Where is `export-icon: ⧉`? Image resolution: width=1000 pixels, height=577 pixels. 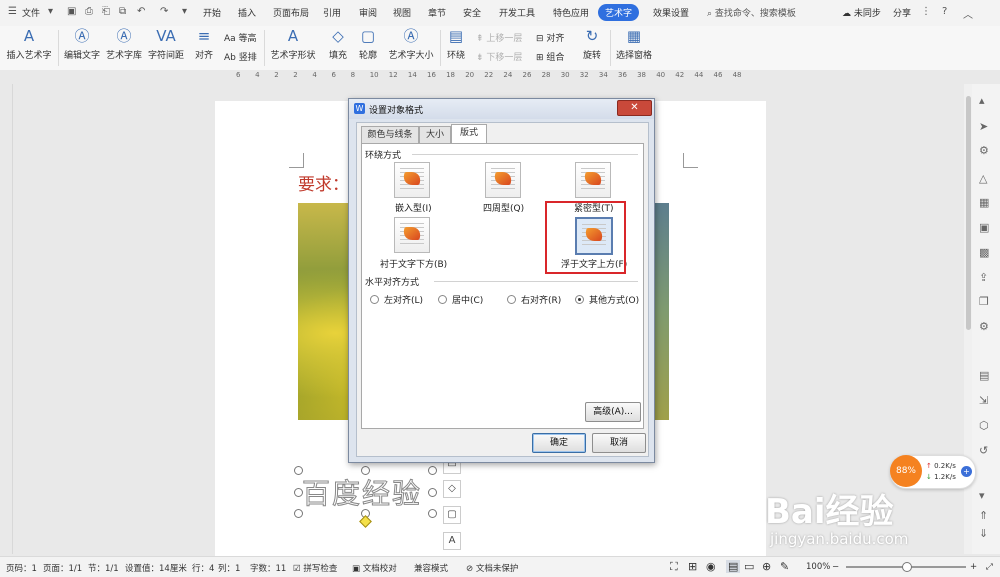
export-icon: ⧉ is located at coordinates (122, 11).